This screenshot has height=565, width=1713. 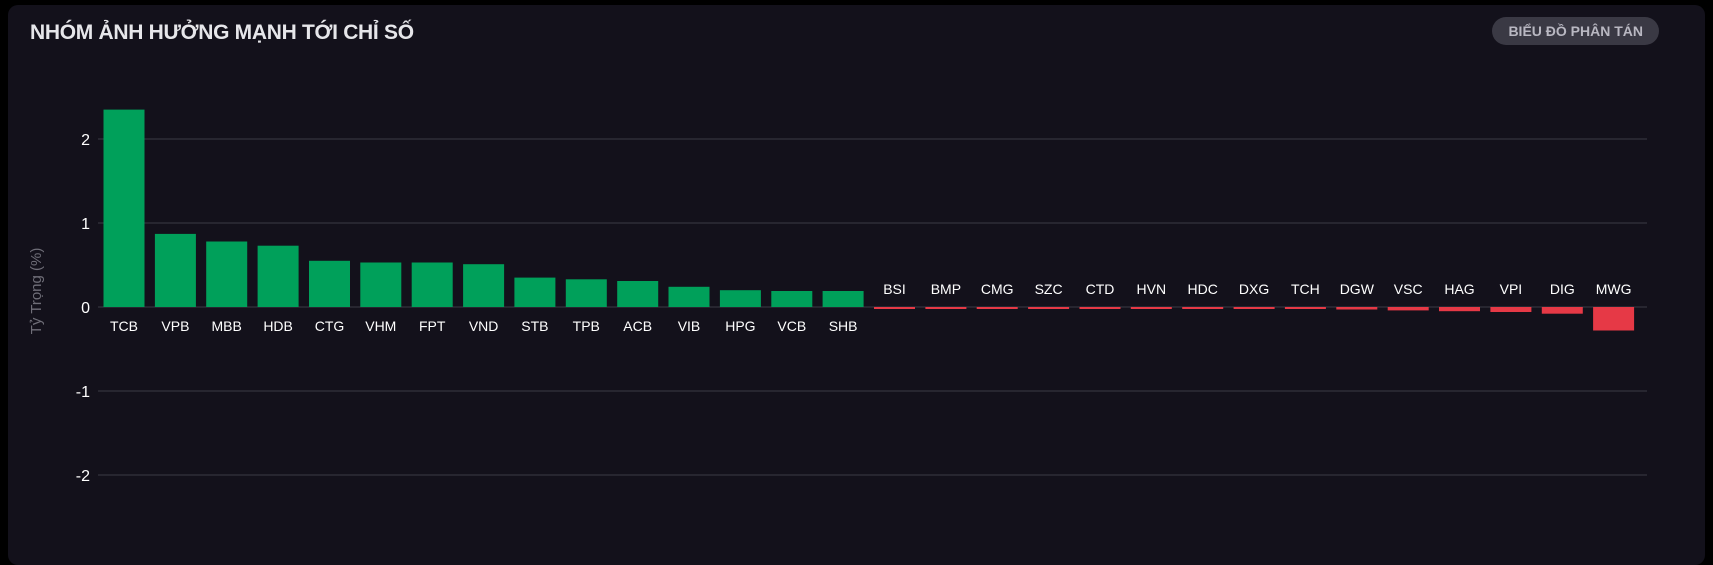 I want to click on y-tick-label: 1, so click(x=85, y=224).